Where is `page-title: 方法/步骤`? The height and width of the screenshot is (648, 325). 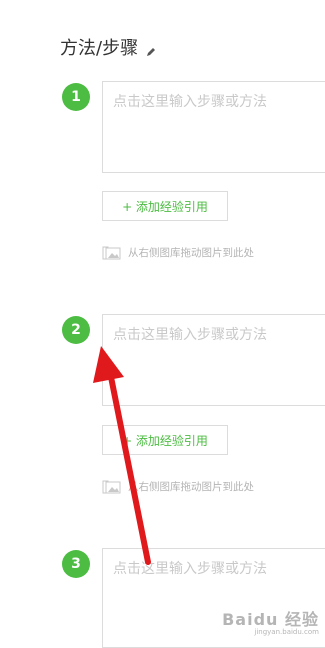 page-title: 方法/步骤 is located at coordinates (99, 48).